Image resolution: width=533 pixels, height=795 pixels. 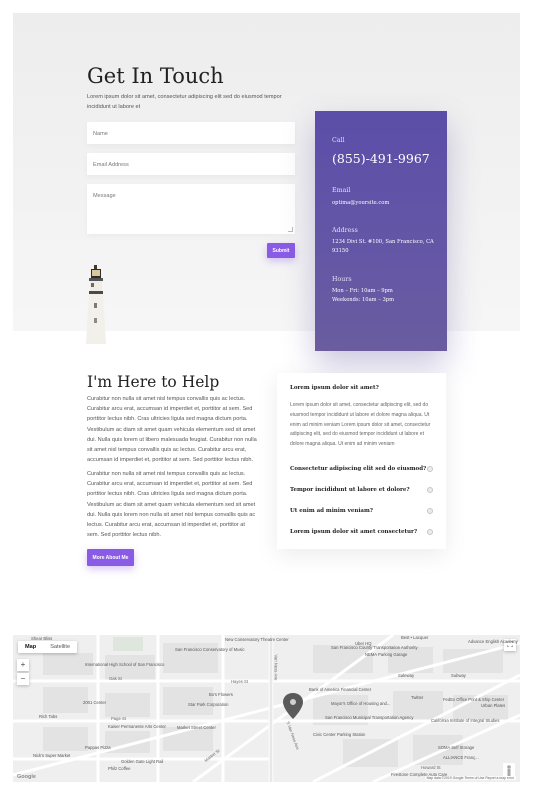 What do you see at coordinates (191, 209) in the screenshot?
I see `message-textarea: Message` at bounding box center [191, 209].